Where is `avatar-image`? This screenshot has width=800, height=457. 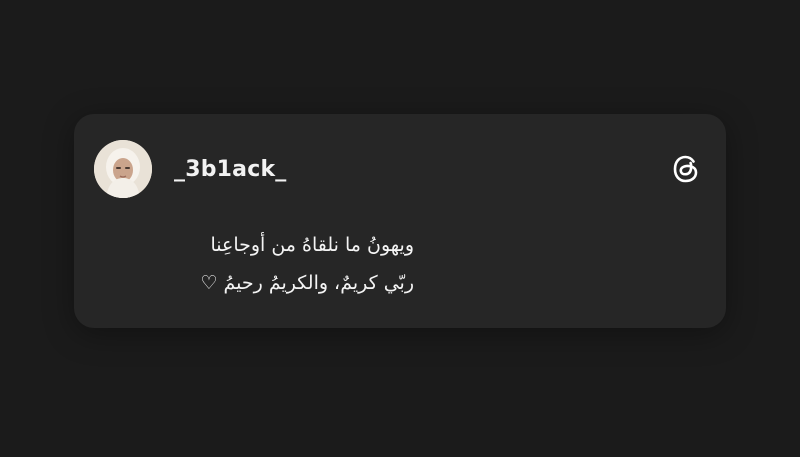 avatar-image is located at coordinates (123, 169).